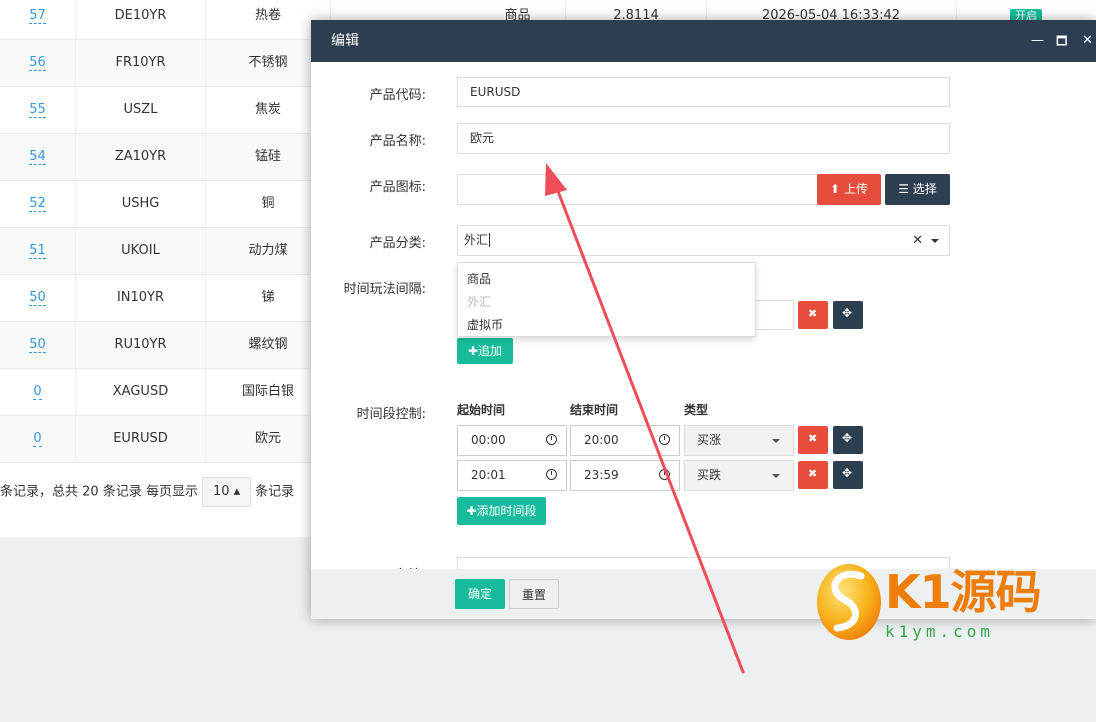 Image resolution: width=1096 pixels, height=722 pixels. What do you see at coordinates (849, 602) in the screenshot?
I see `logo-icon` at bounding box center [849, 602].